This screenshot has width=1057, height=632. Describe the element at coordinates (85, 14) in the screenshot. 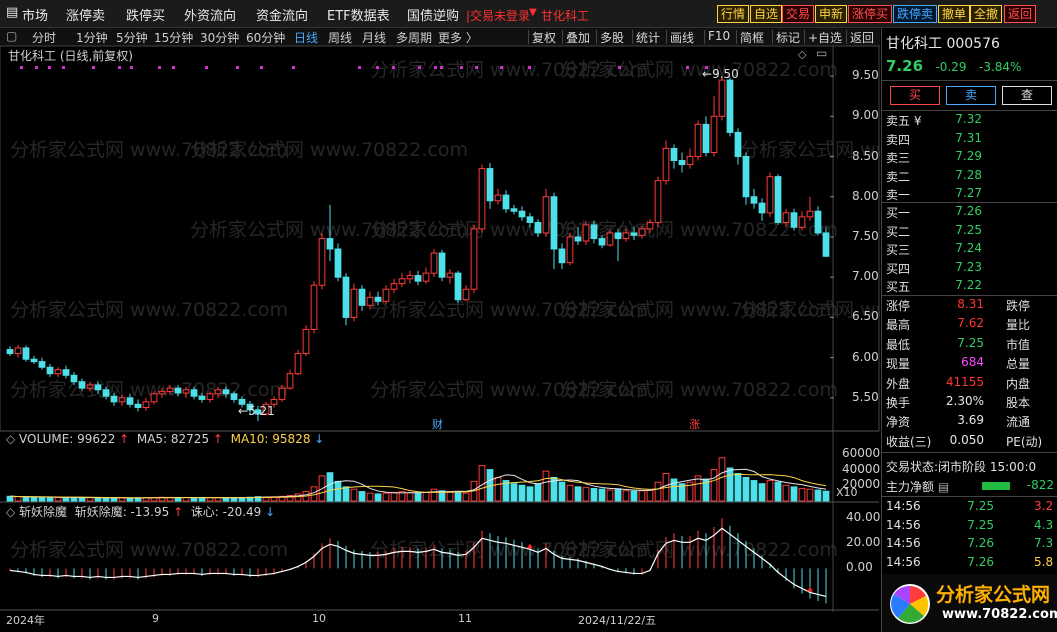

I see `menu-limit-up-sell: 涨停卖` at that location.